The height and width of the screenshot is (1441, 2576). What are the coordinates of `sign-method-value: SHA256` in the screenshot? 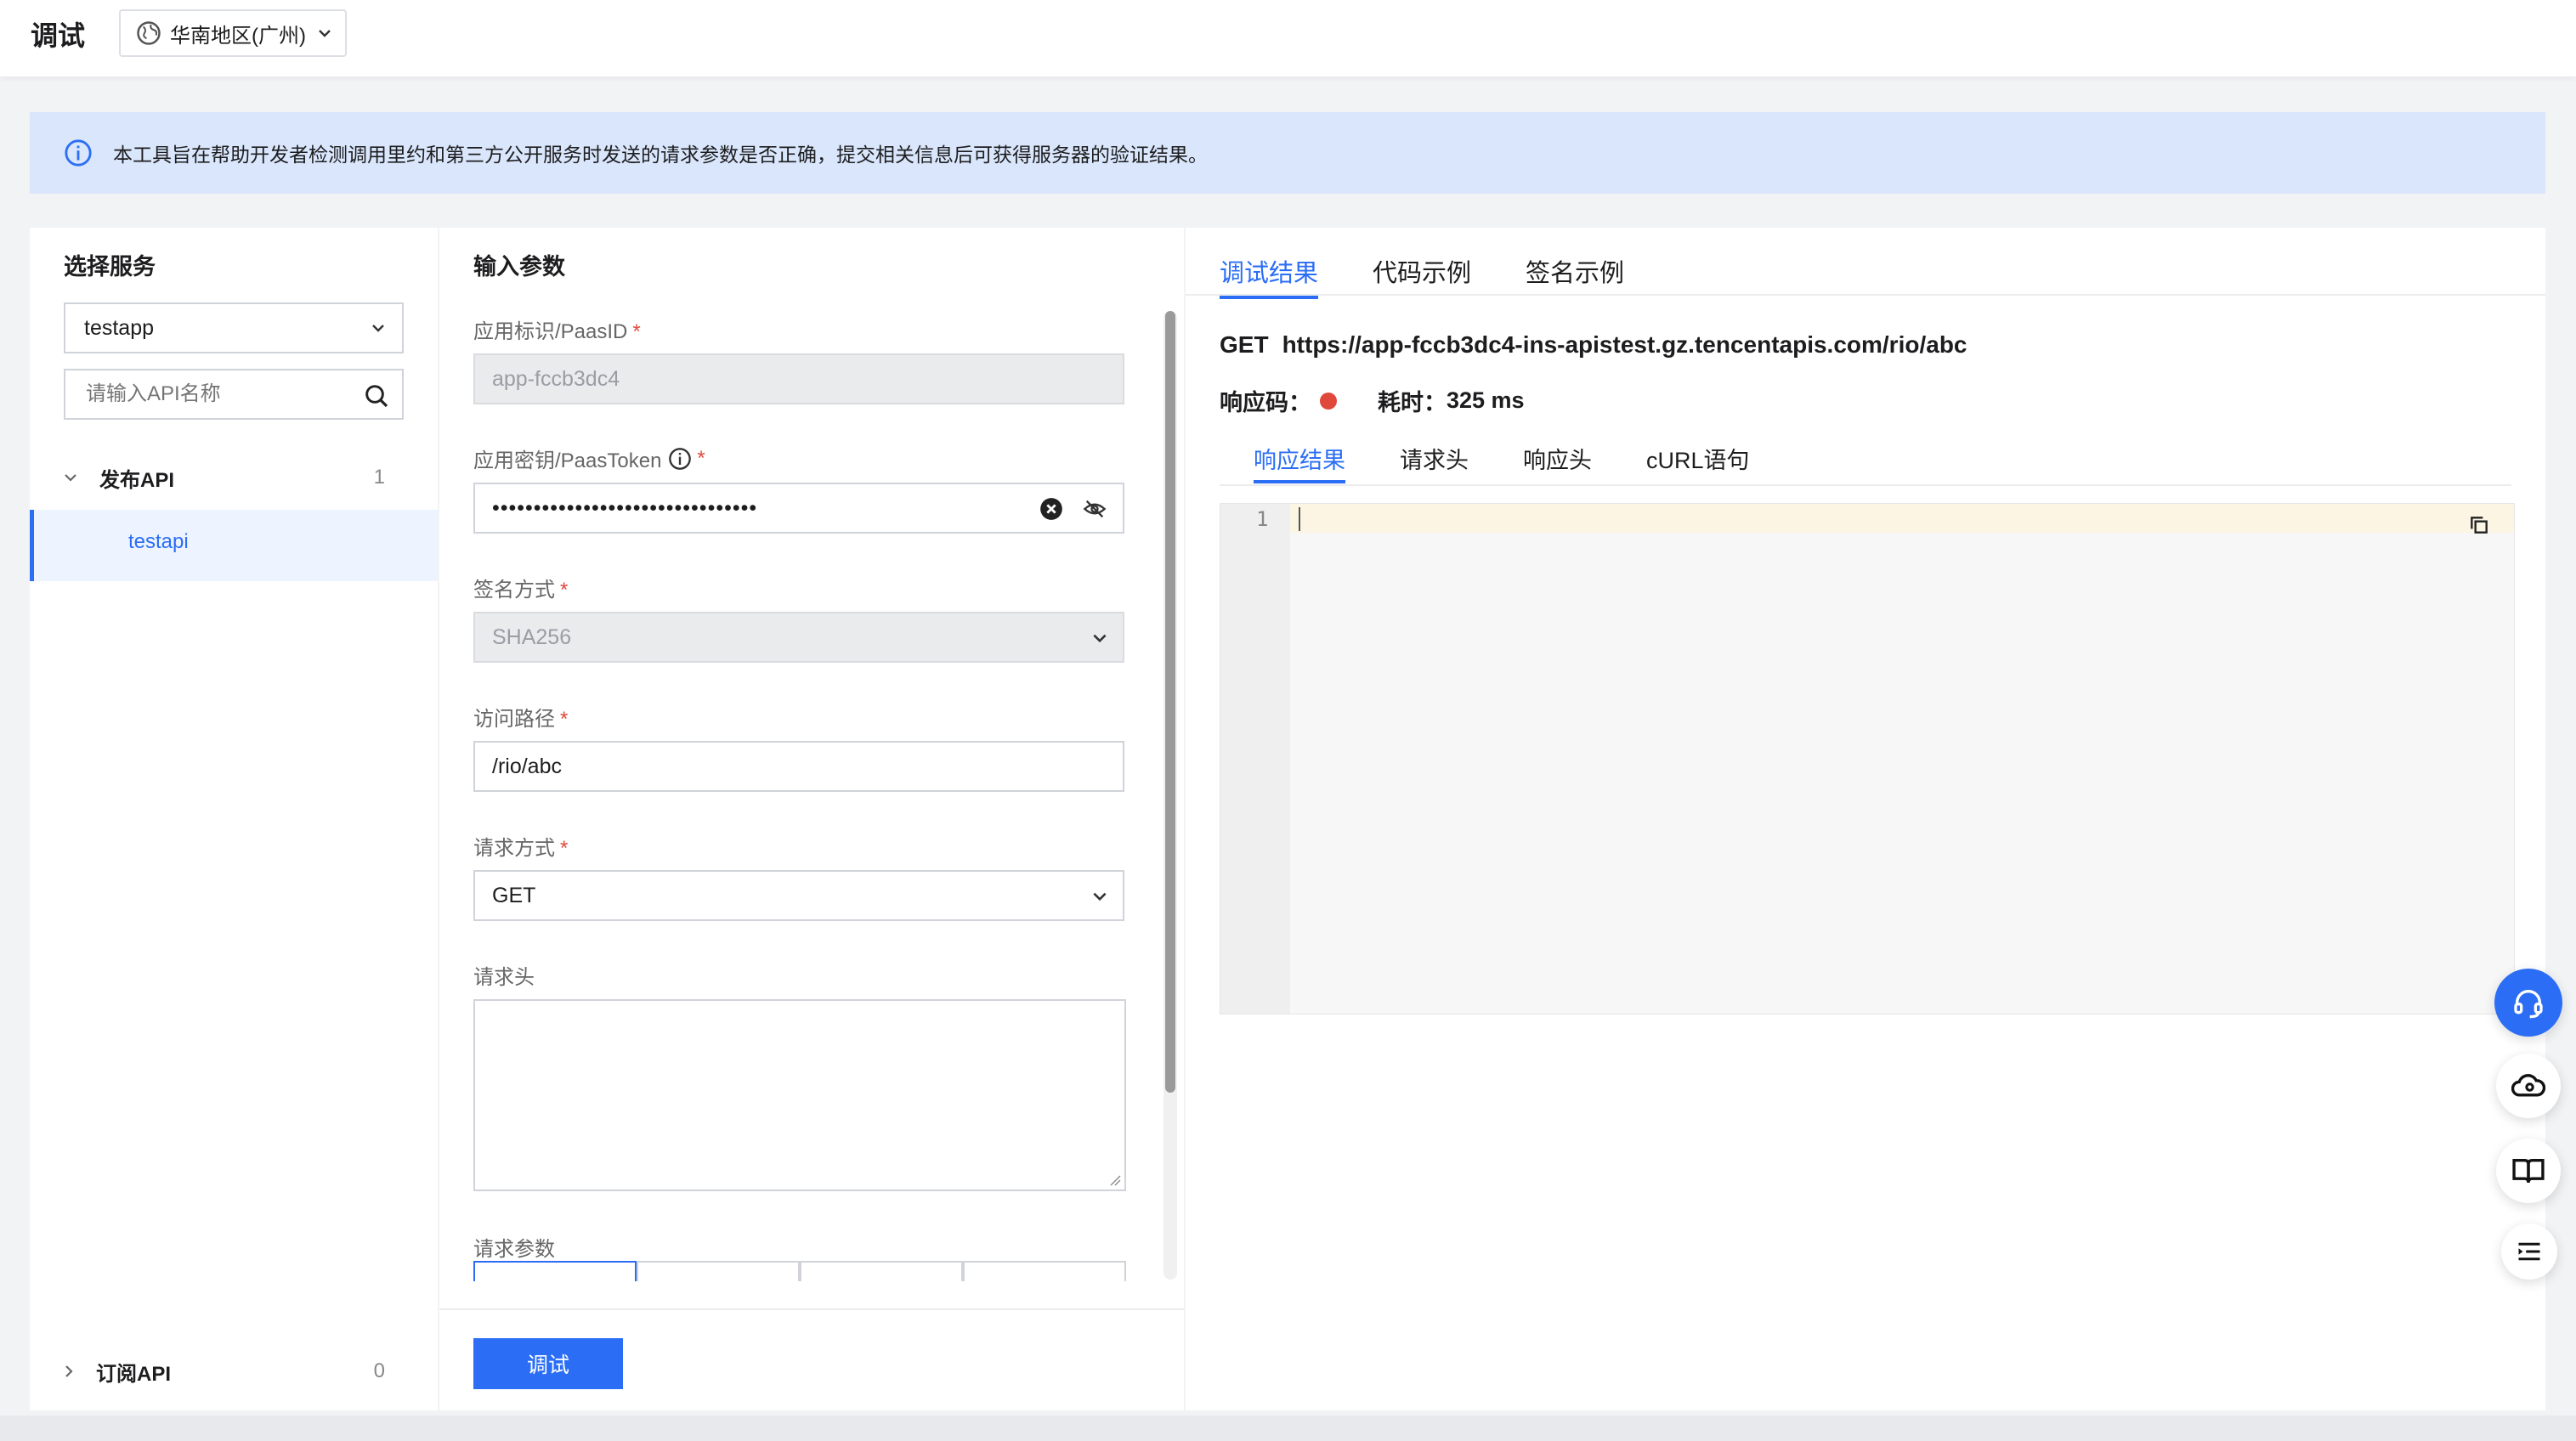 It's located at (532, 636).